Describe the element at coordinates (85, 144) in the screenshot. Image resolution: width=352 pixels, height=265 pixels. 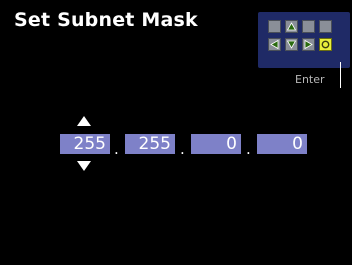
I see `octet-1-field: 255` at that location.